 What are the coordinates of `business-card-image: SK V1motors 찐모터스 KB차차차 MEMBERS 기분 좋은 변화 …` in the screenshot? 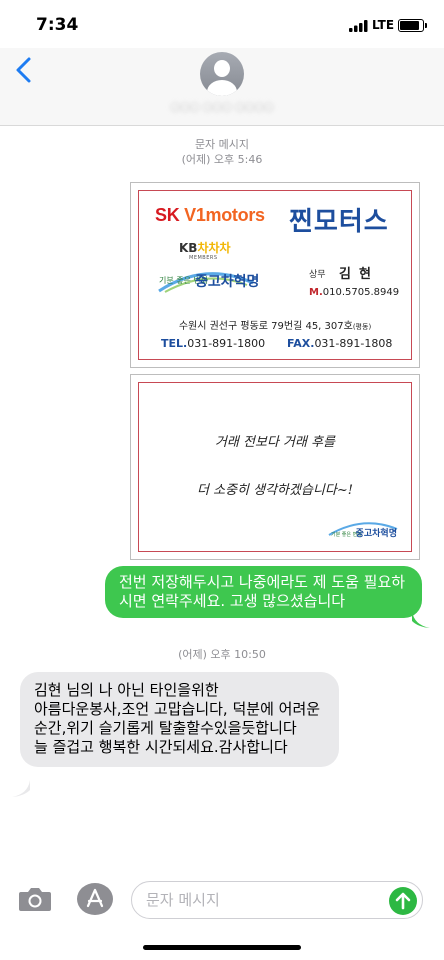 It's located at (275, 275).